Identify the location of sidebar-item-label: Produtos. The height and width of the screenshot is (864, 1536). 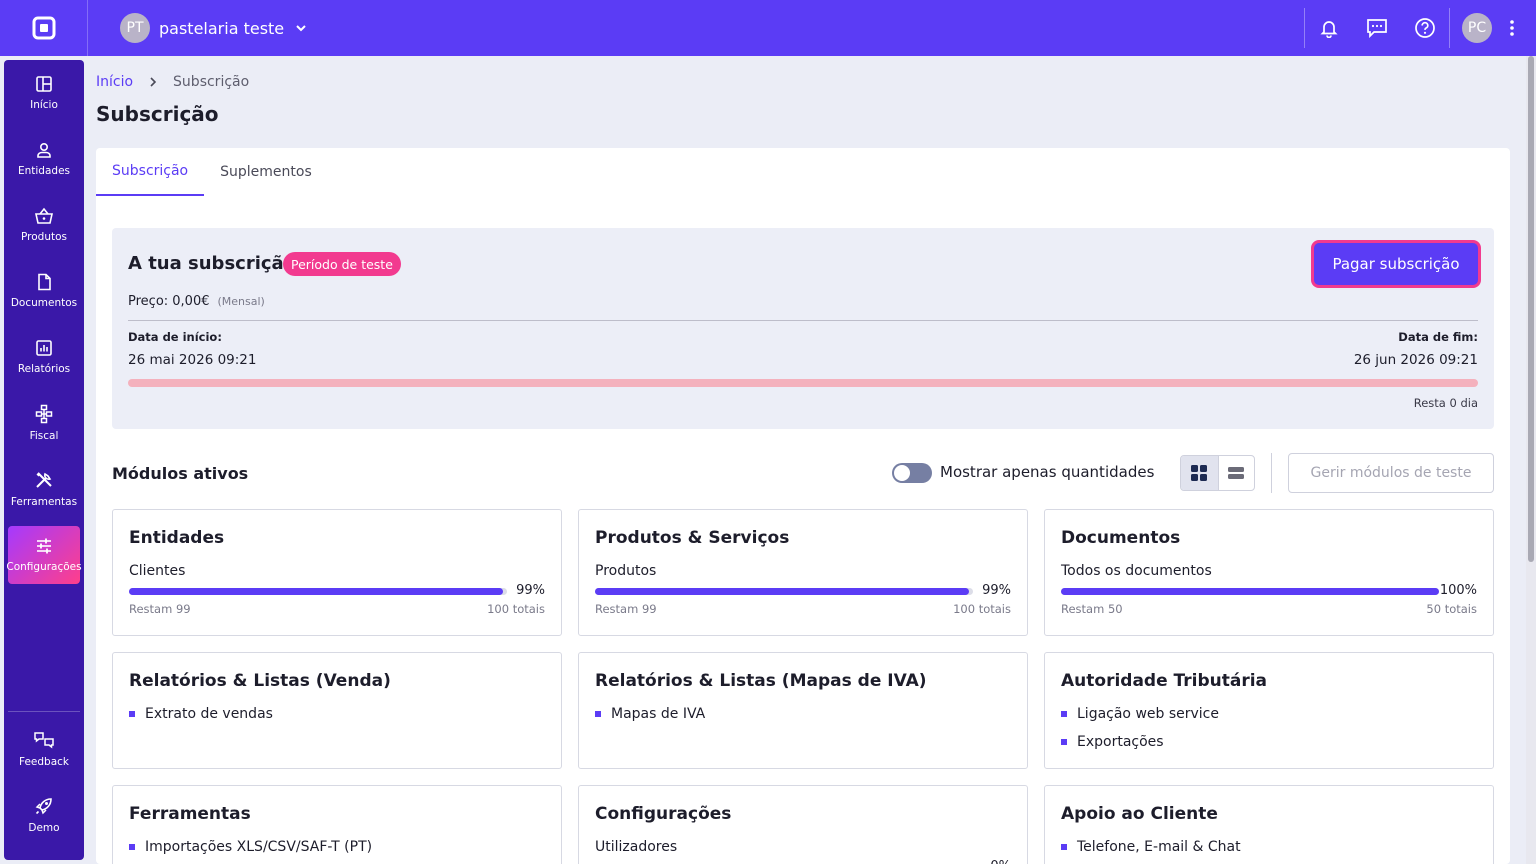
(44, 237).